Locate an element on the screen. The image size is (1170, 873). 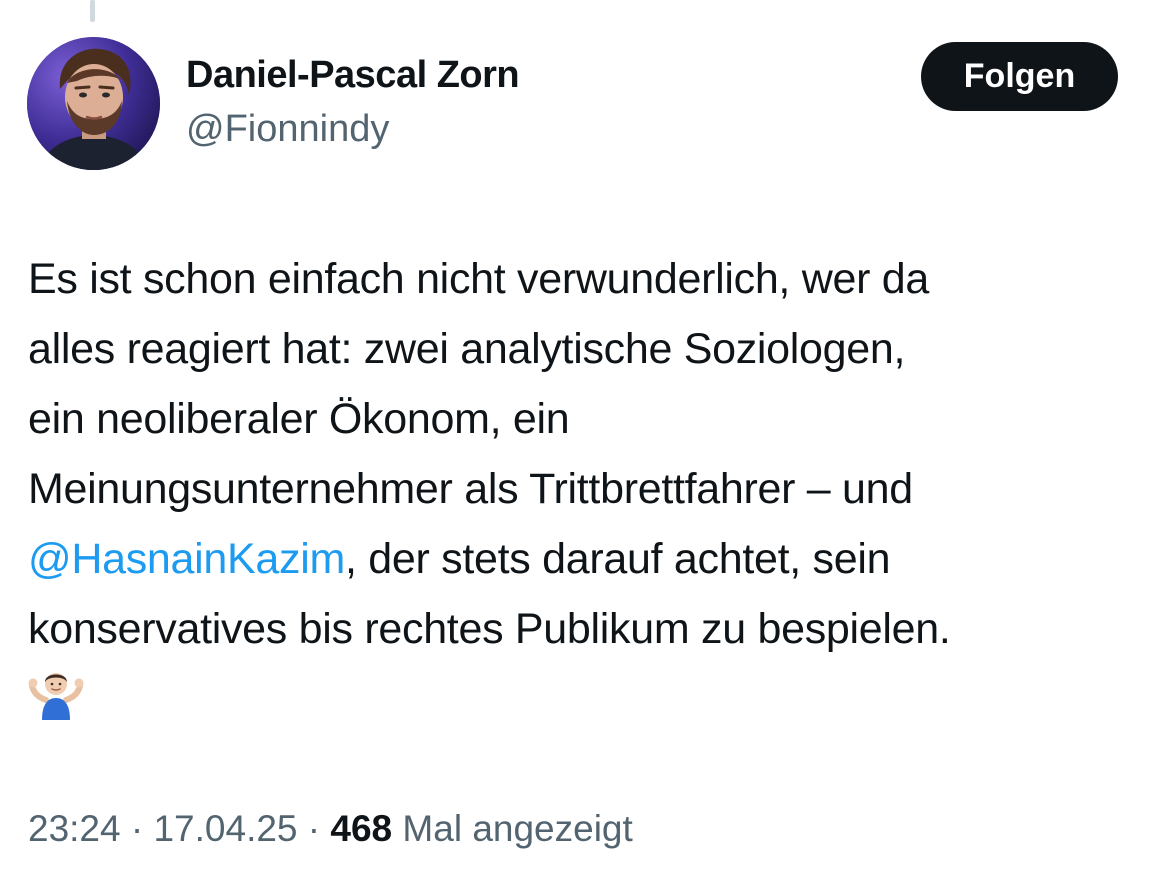
tweet-line-5-rest: , der stets darauf achtet, sein is located at coordinates (617, 559).